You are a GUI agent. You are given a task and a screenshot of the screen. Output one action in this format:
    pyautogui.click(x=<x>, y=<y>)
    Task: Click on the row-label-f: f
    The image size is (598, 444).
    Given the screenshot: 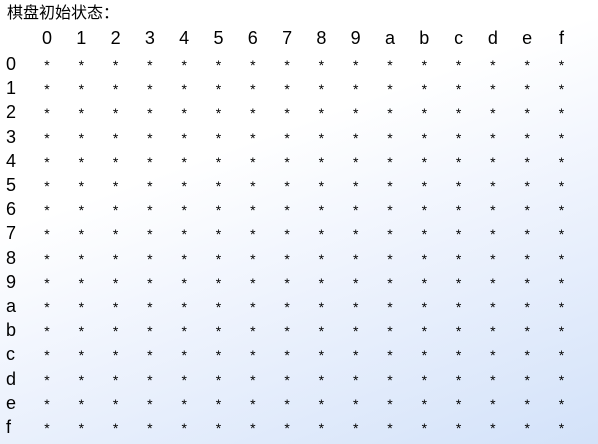 What is the action you would take?
    pyautogui.click(x=9, y=427)
    